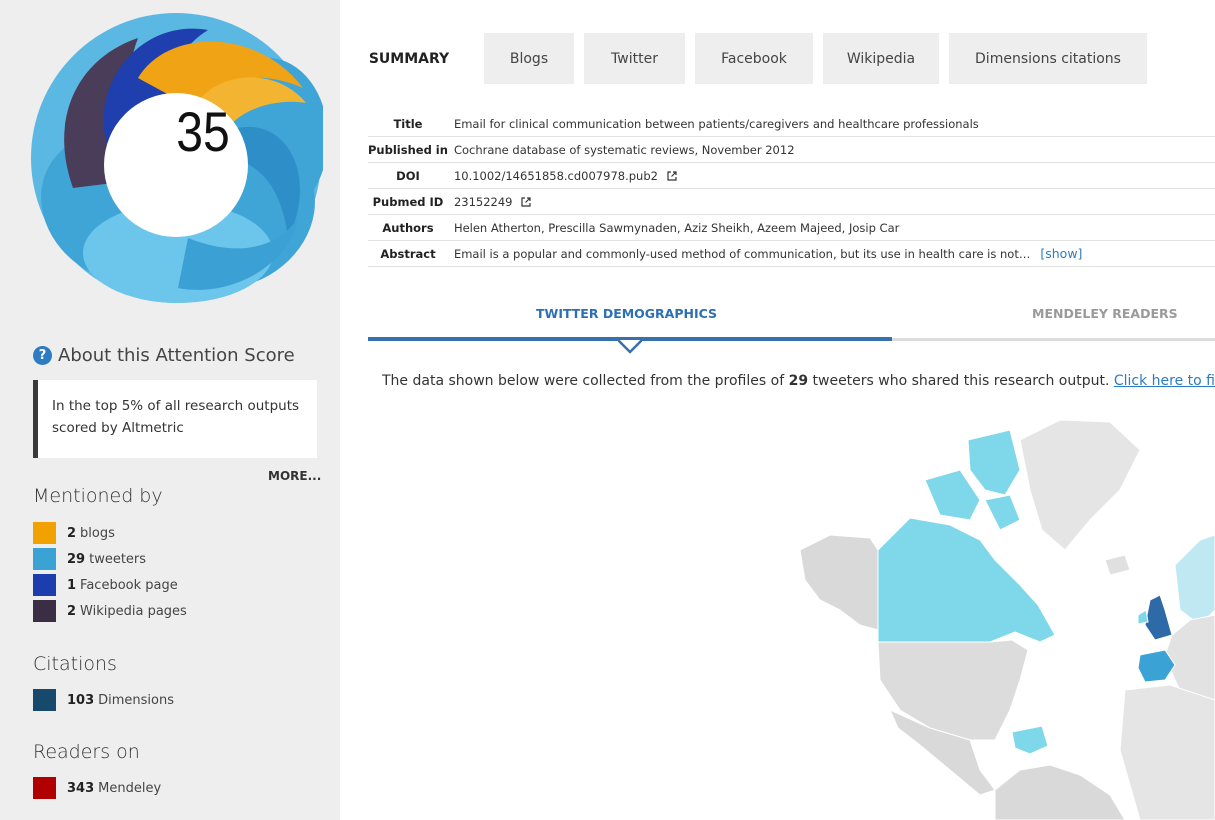  Describe the element at coordinates (556, 176) in the screenshot. I see `doi-link: 10.1002/14651858.cd007978.pub2` at that location.